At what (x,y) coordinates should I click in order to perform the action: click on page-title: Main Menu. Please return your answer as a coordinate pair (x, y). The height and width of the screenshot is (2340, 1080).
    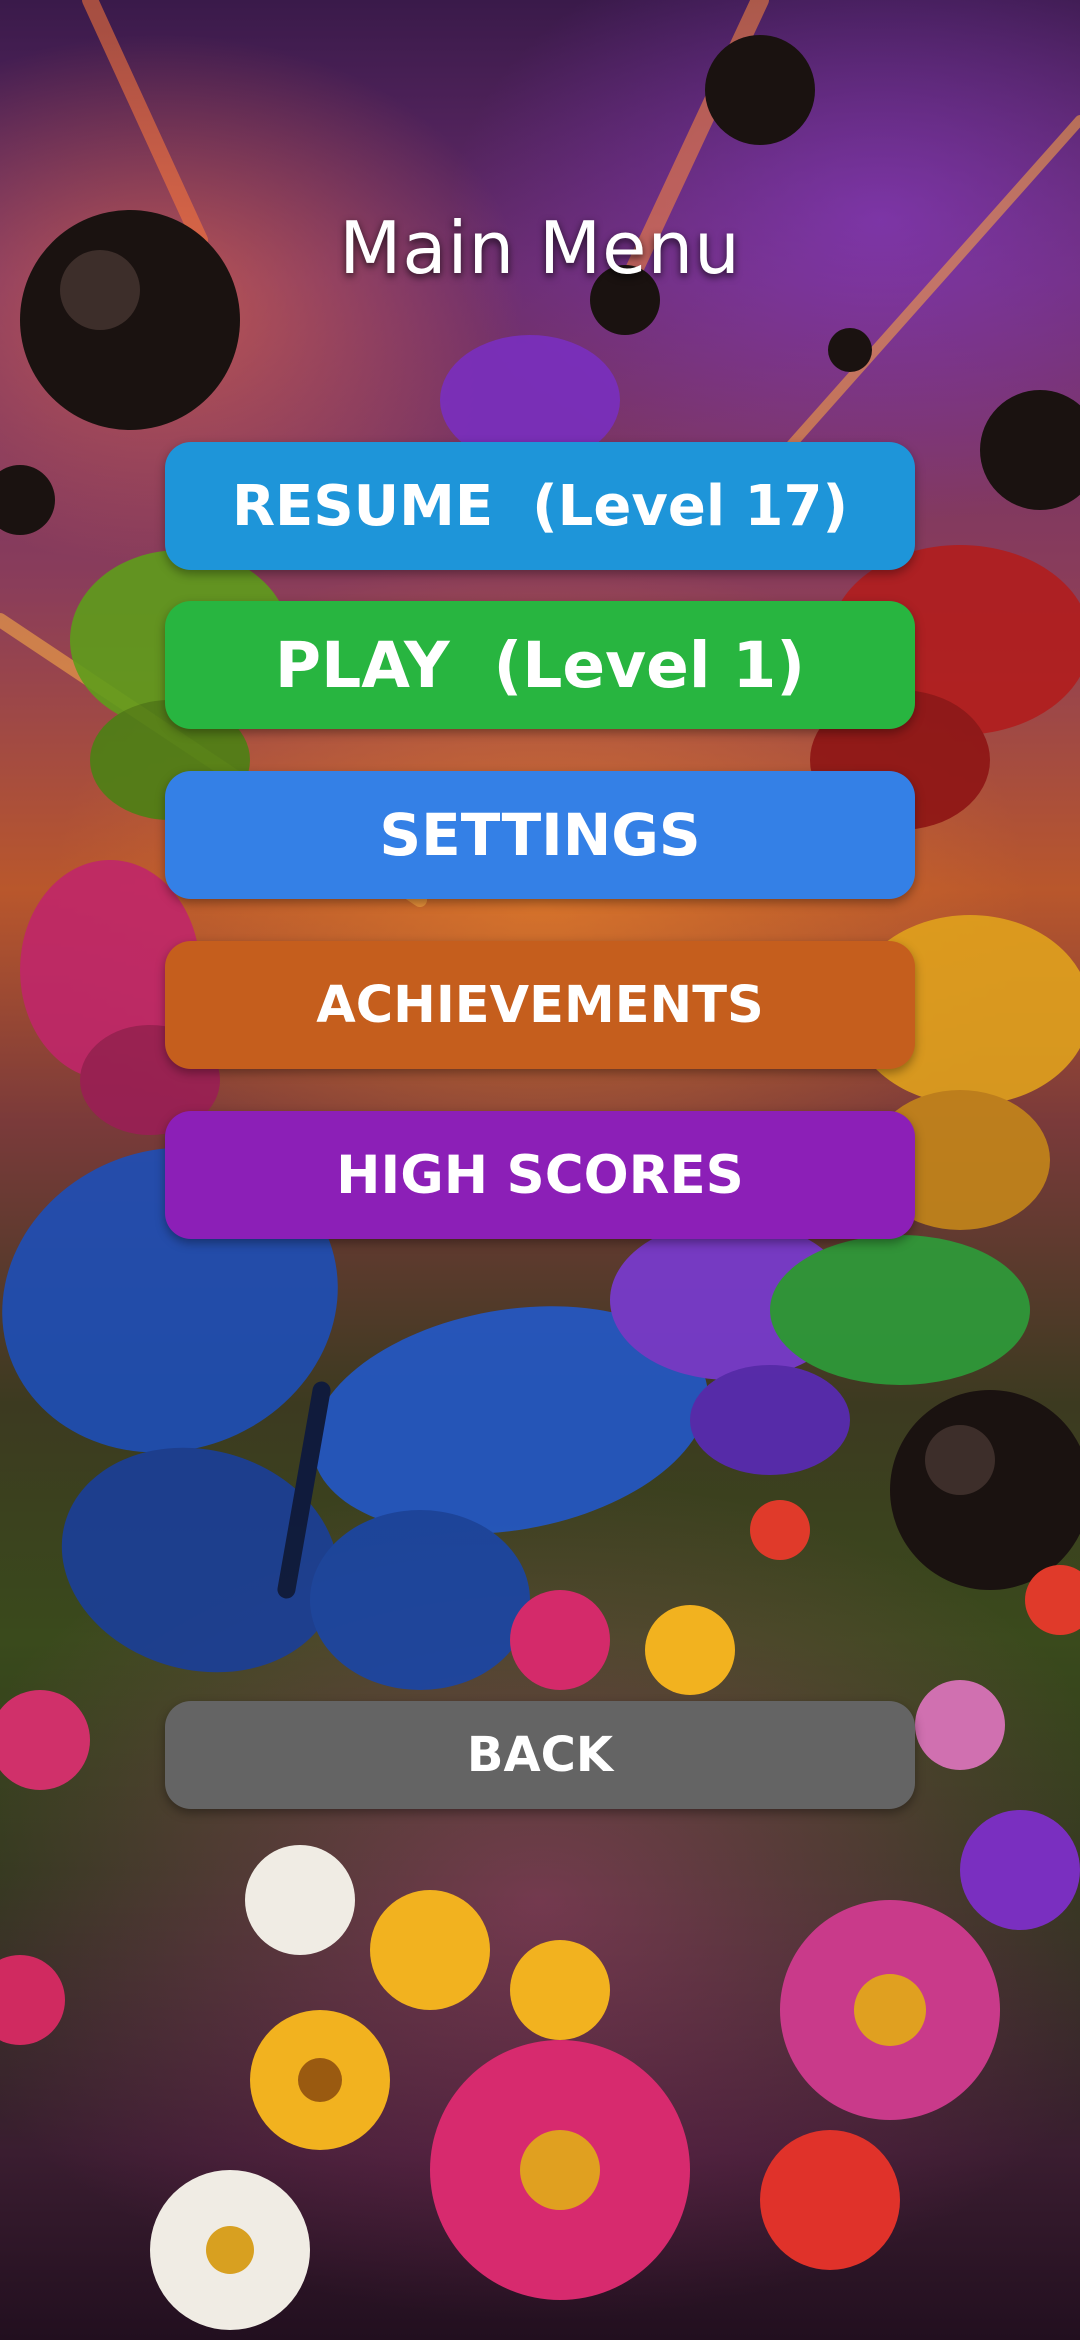
    Looking at the image, I should click on (540, 248).